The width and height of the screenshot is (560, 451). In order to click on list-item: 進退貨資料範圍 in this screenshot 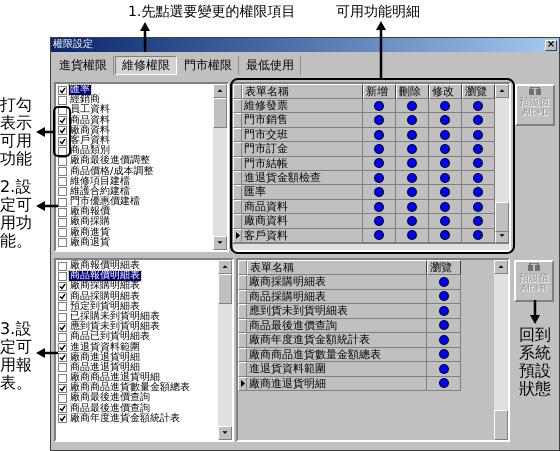, I will do `click(105, 347)`.